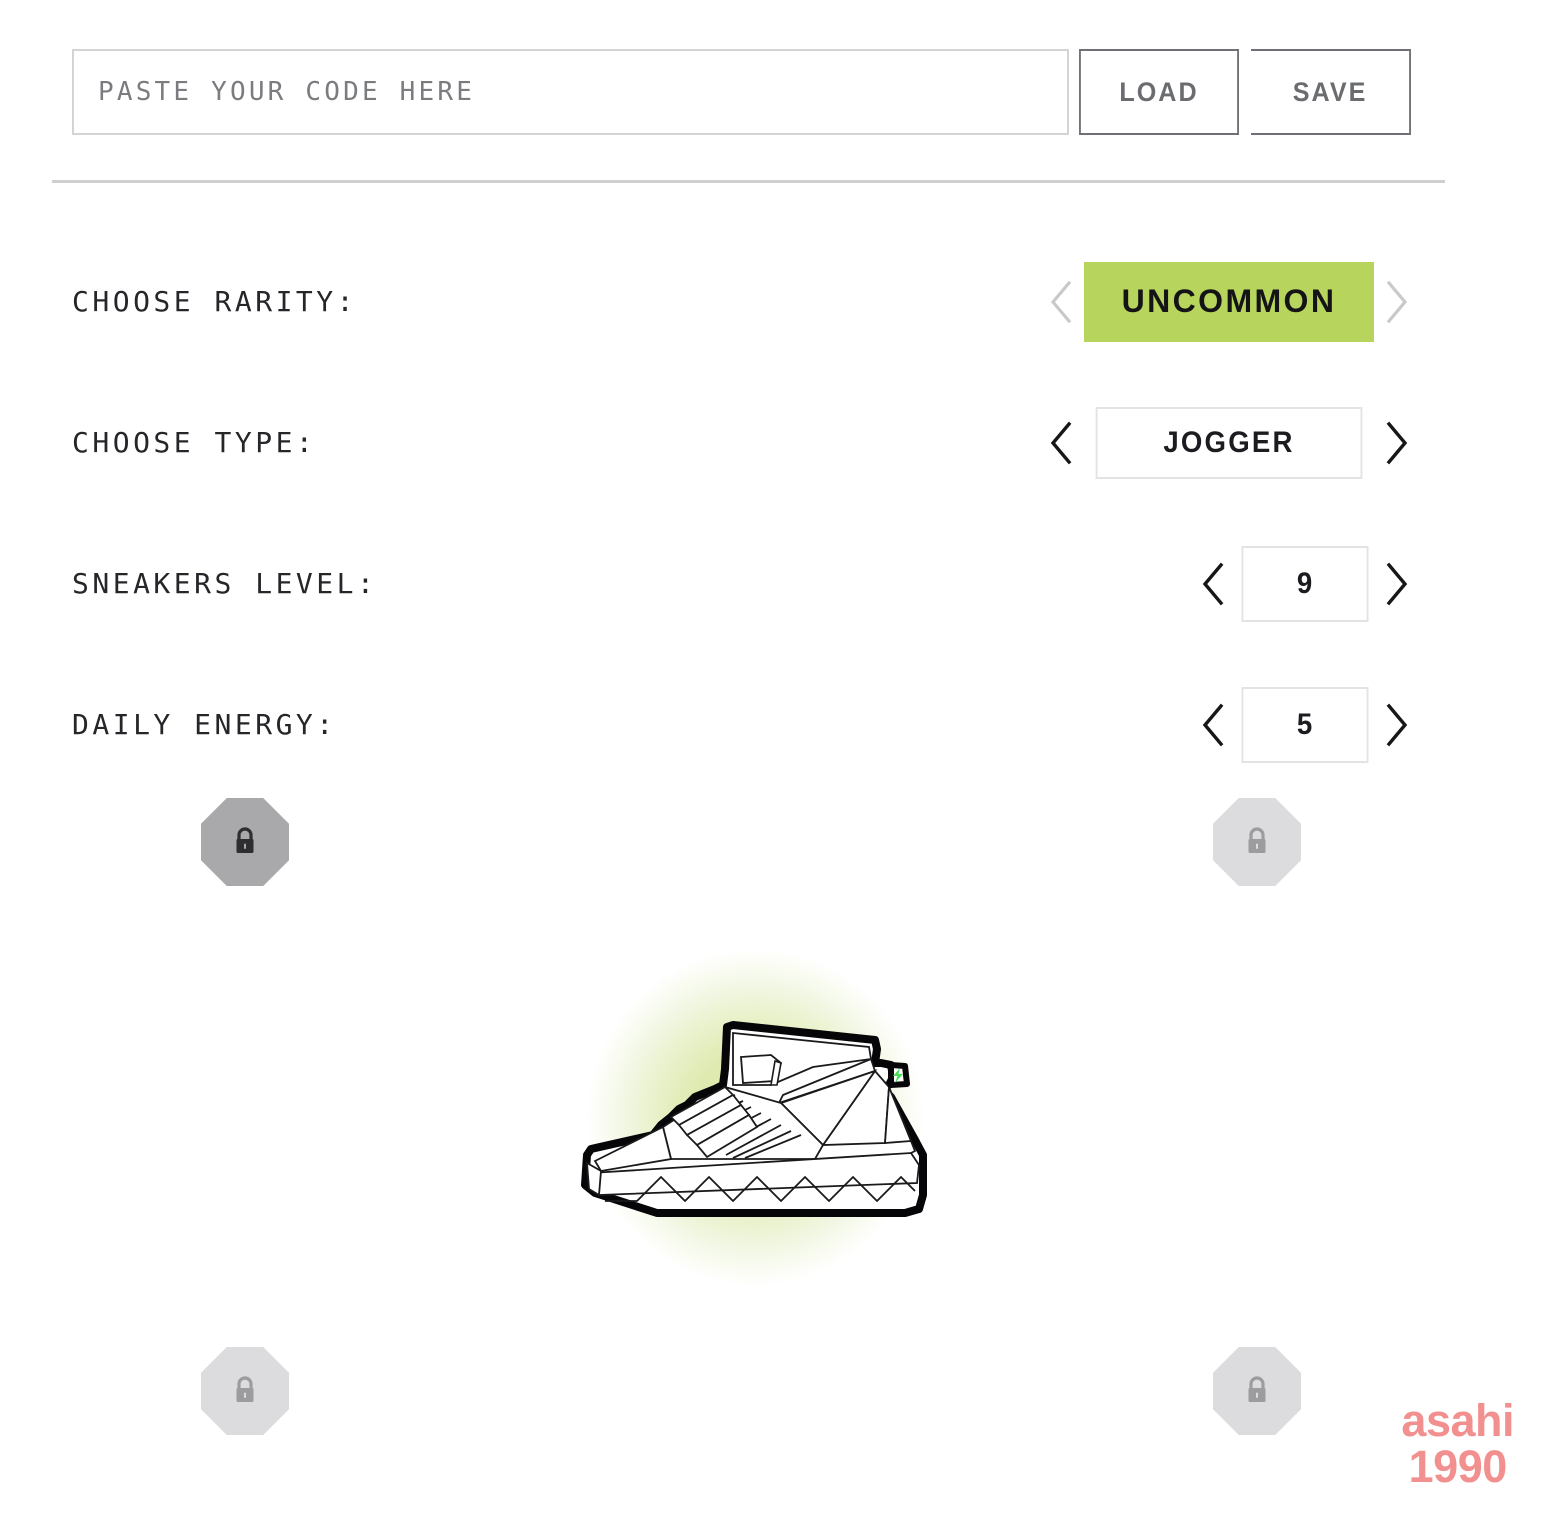 This screenshot has width=1552, height=1514. I want to click on lock-slot-top-right, so click(1257, 842).